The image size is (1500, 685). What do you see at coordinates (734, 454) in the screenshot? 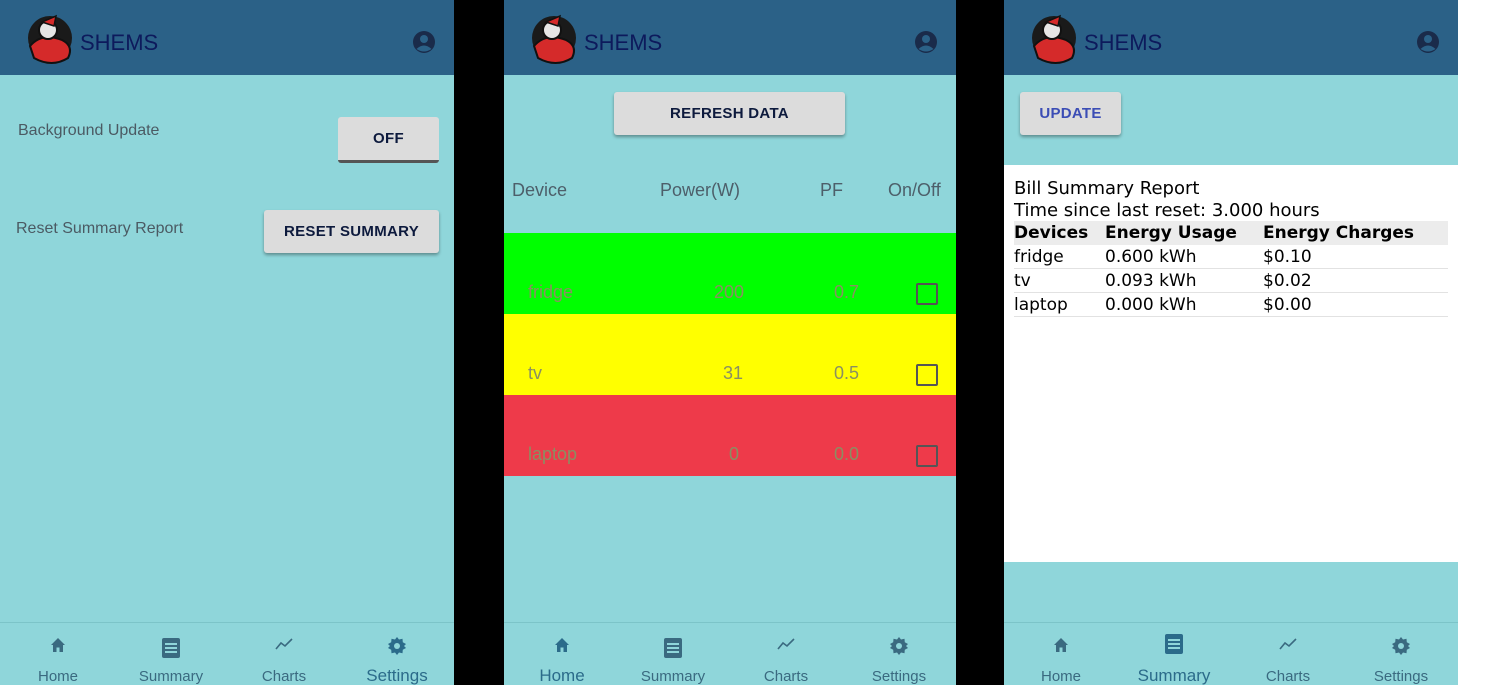
I see `device-power: 0` at bounding box center [734, 454].